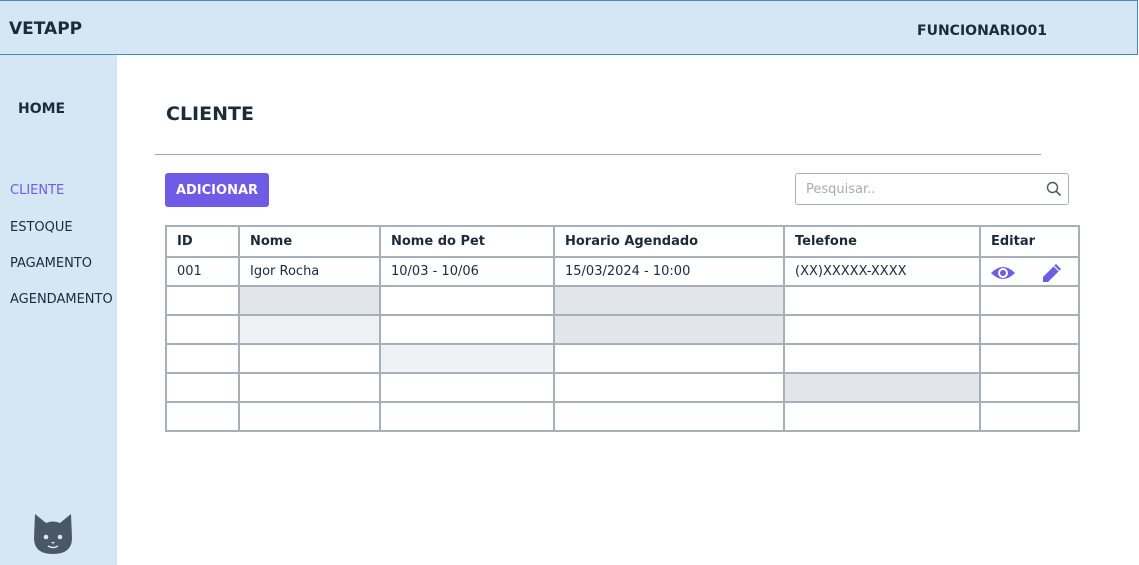  Describe the element at coordinates (467, 241) in the screenshot. I see `col-header-nome-pet: Nome do Pet` at that location.